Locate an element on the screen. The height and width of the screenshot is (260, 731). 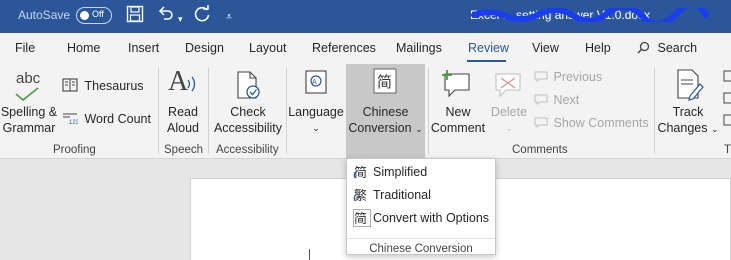
thesaurus-button: Thesaurus is located at coordinates (103, 85).